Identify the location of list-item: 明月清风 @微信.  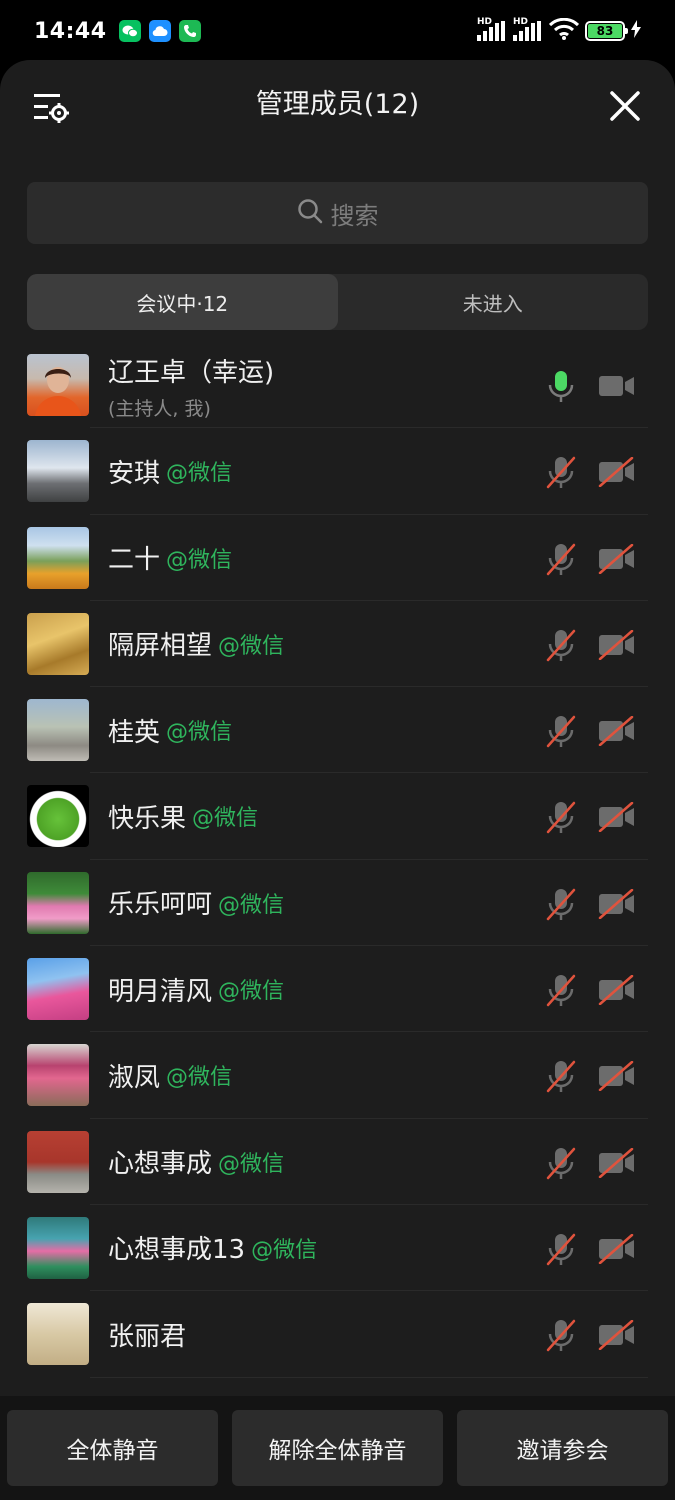
(337, 989).